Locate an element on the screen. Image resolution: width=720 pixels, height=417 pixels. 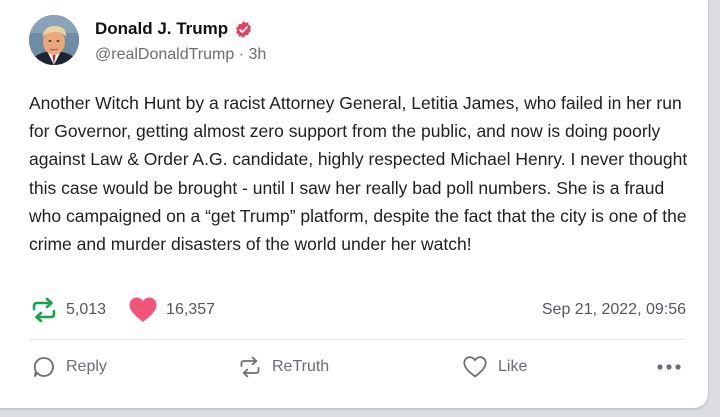
more-dots-icon is located at coordinates (669, 367).